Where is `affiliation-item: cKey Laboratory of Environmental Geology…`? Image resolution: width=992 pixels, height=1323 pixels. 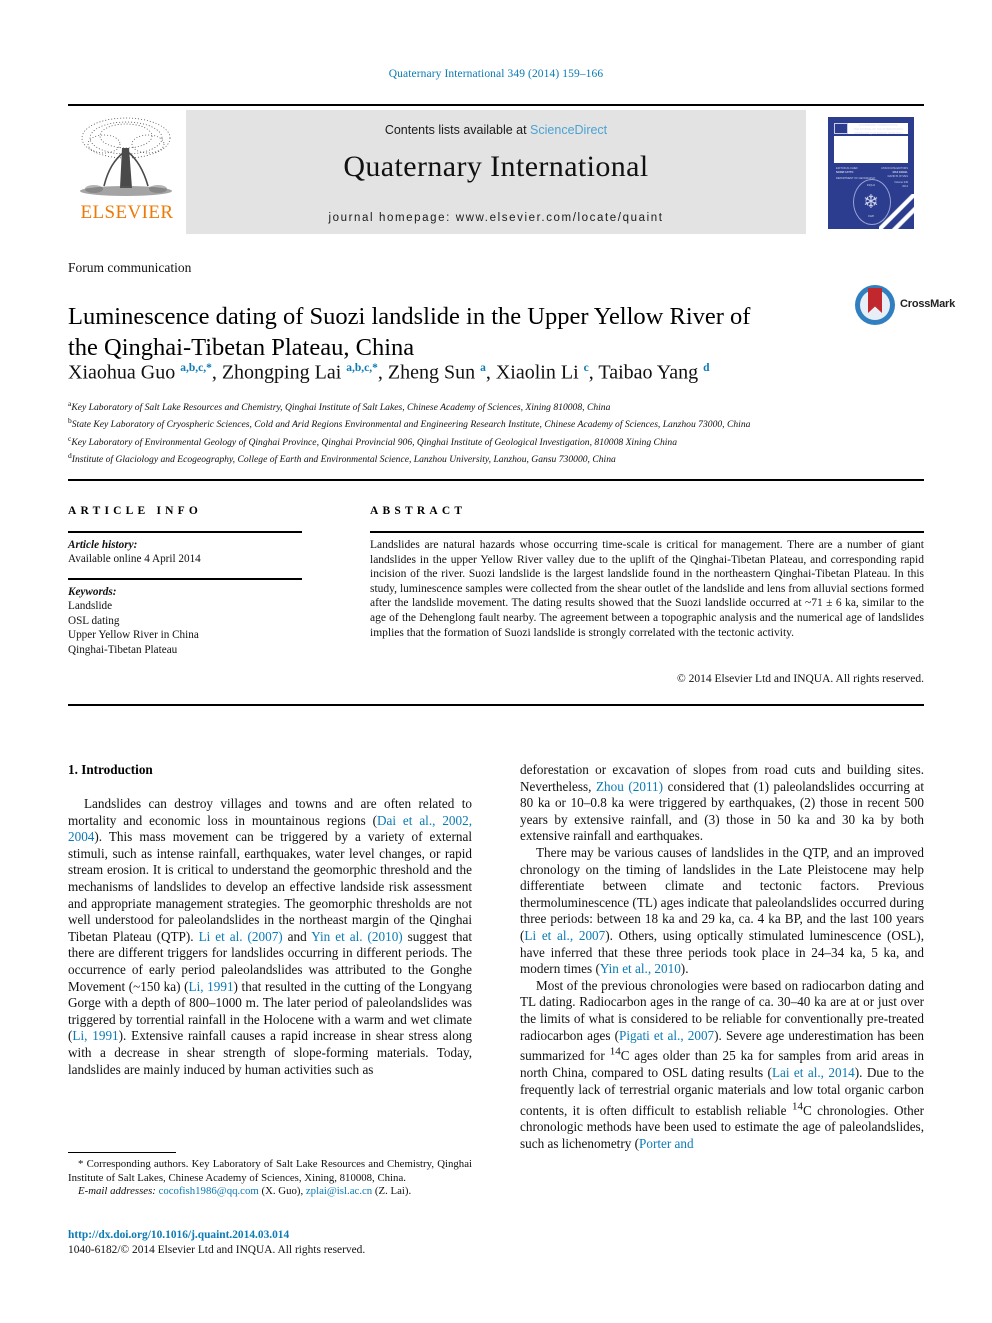
affiliation-item: cKey Laboratory of Environmental Geology… is located at coordinates (373, 440).